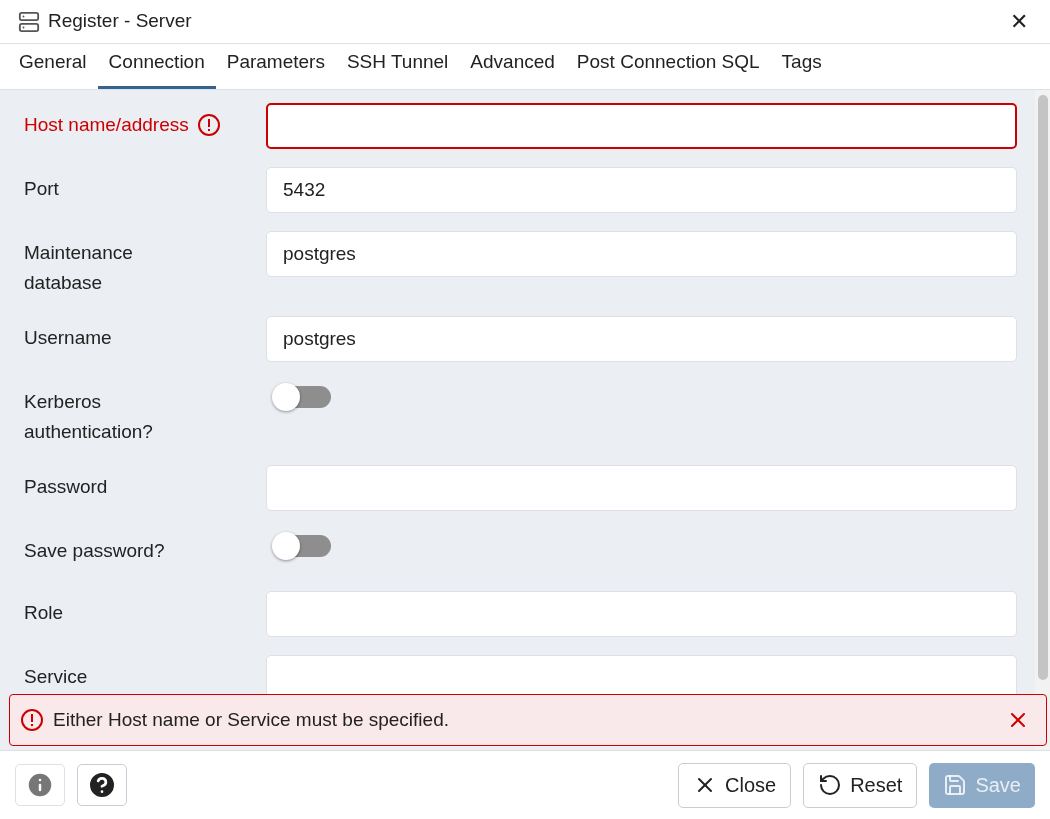 The image size is (1050, 819). I want to click on help-button, so click(102, 785).